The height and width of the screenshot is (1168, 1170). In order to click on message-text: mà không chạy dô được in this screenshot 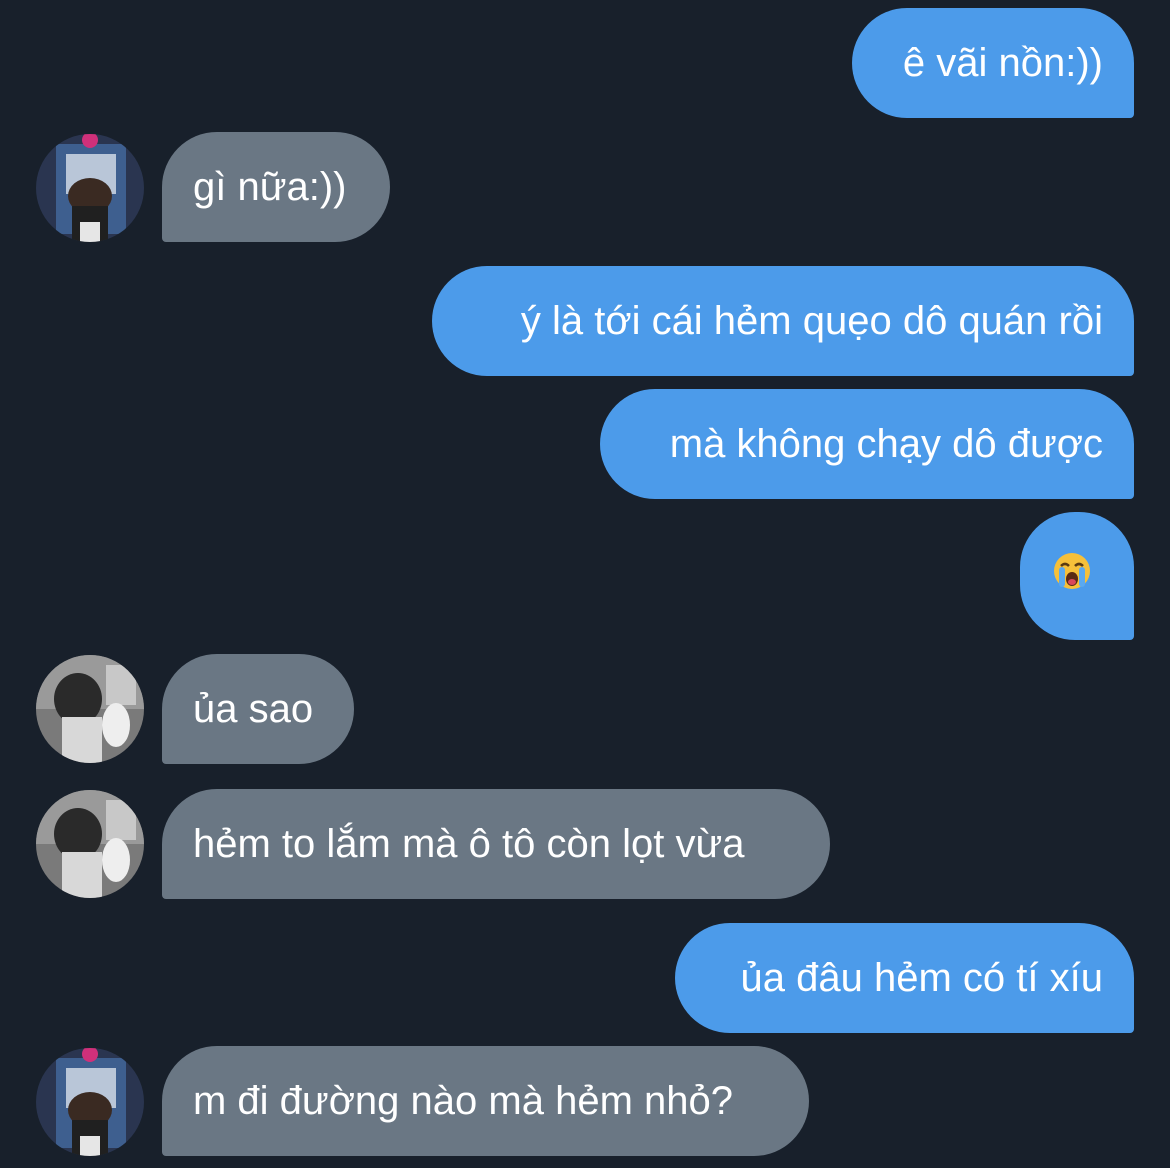, I will do `click(886, 444)`.